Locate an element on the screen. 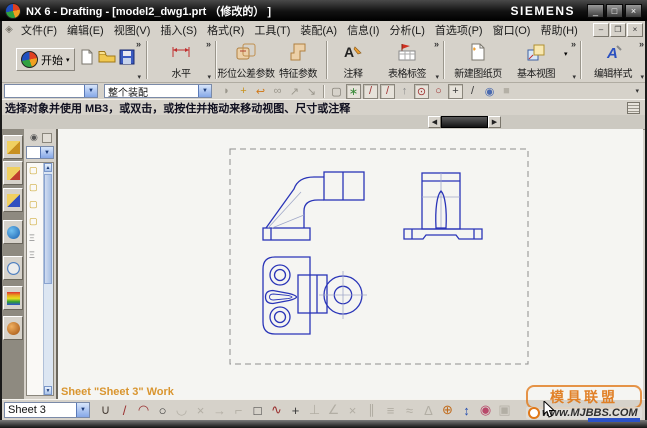 This screenshot has height=428, width=647. snap-point-icon: ⊙ is located at coordinates (421, 91).